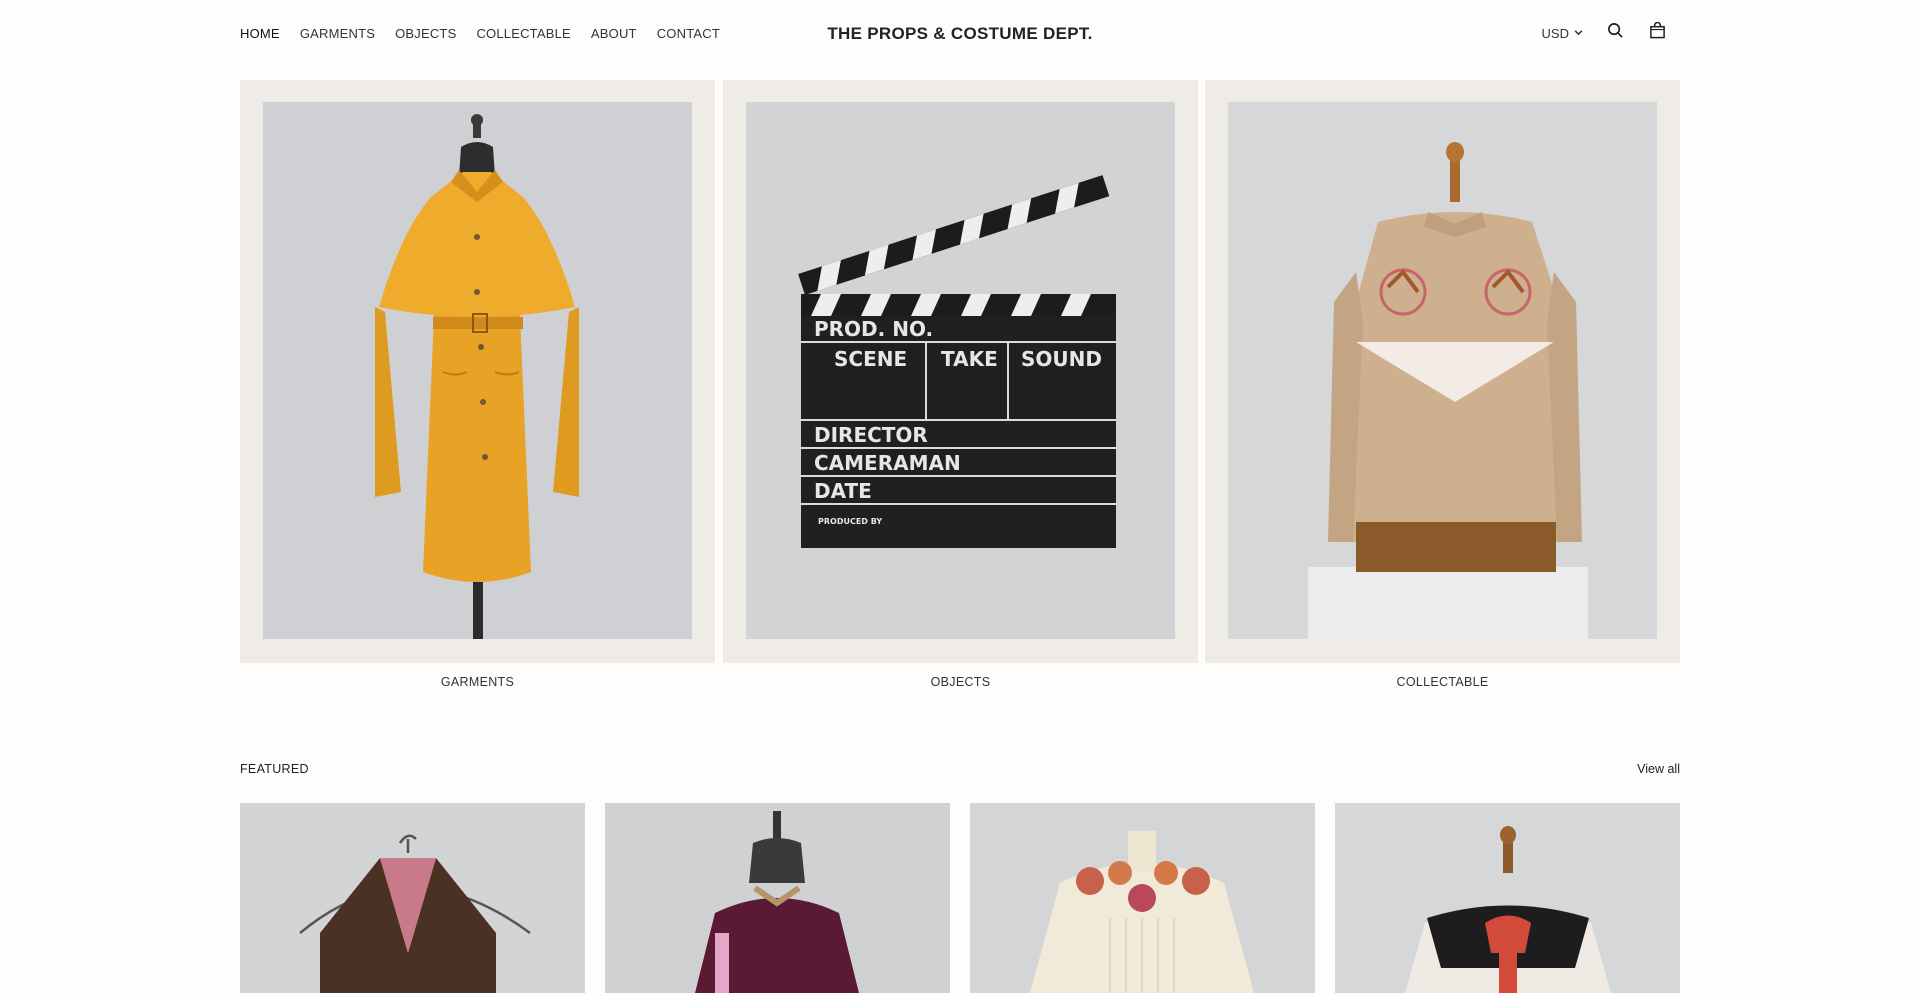 This screenshot has height=993, width=1920. What do you see at coordinates (1555, 33) in the screenshot?
I see `currency-label: USD` at bounding box center [1555, 33].